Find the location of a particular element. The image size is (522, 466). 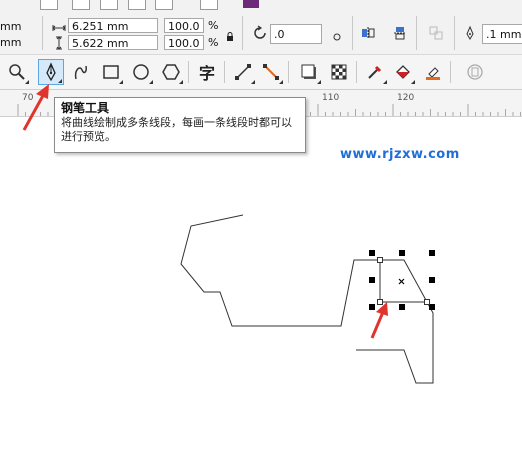

height-icon is located at coordinates (59, 42).